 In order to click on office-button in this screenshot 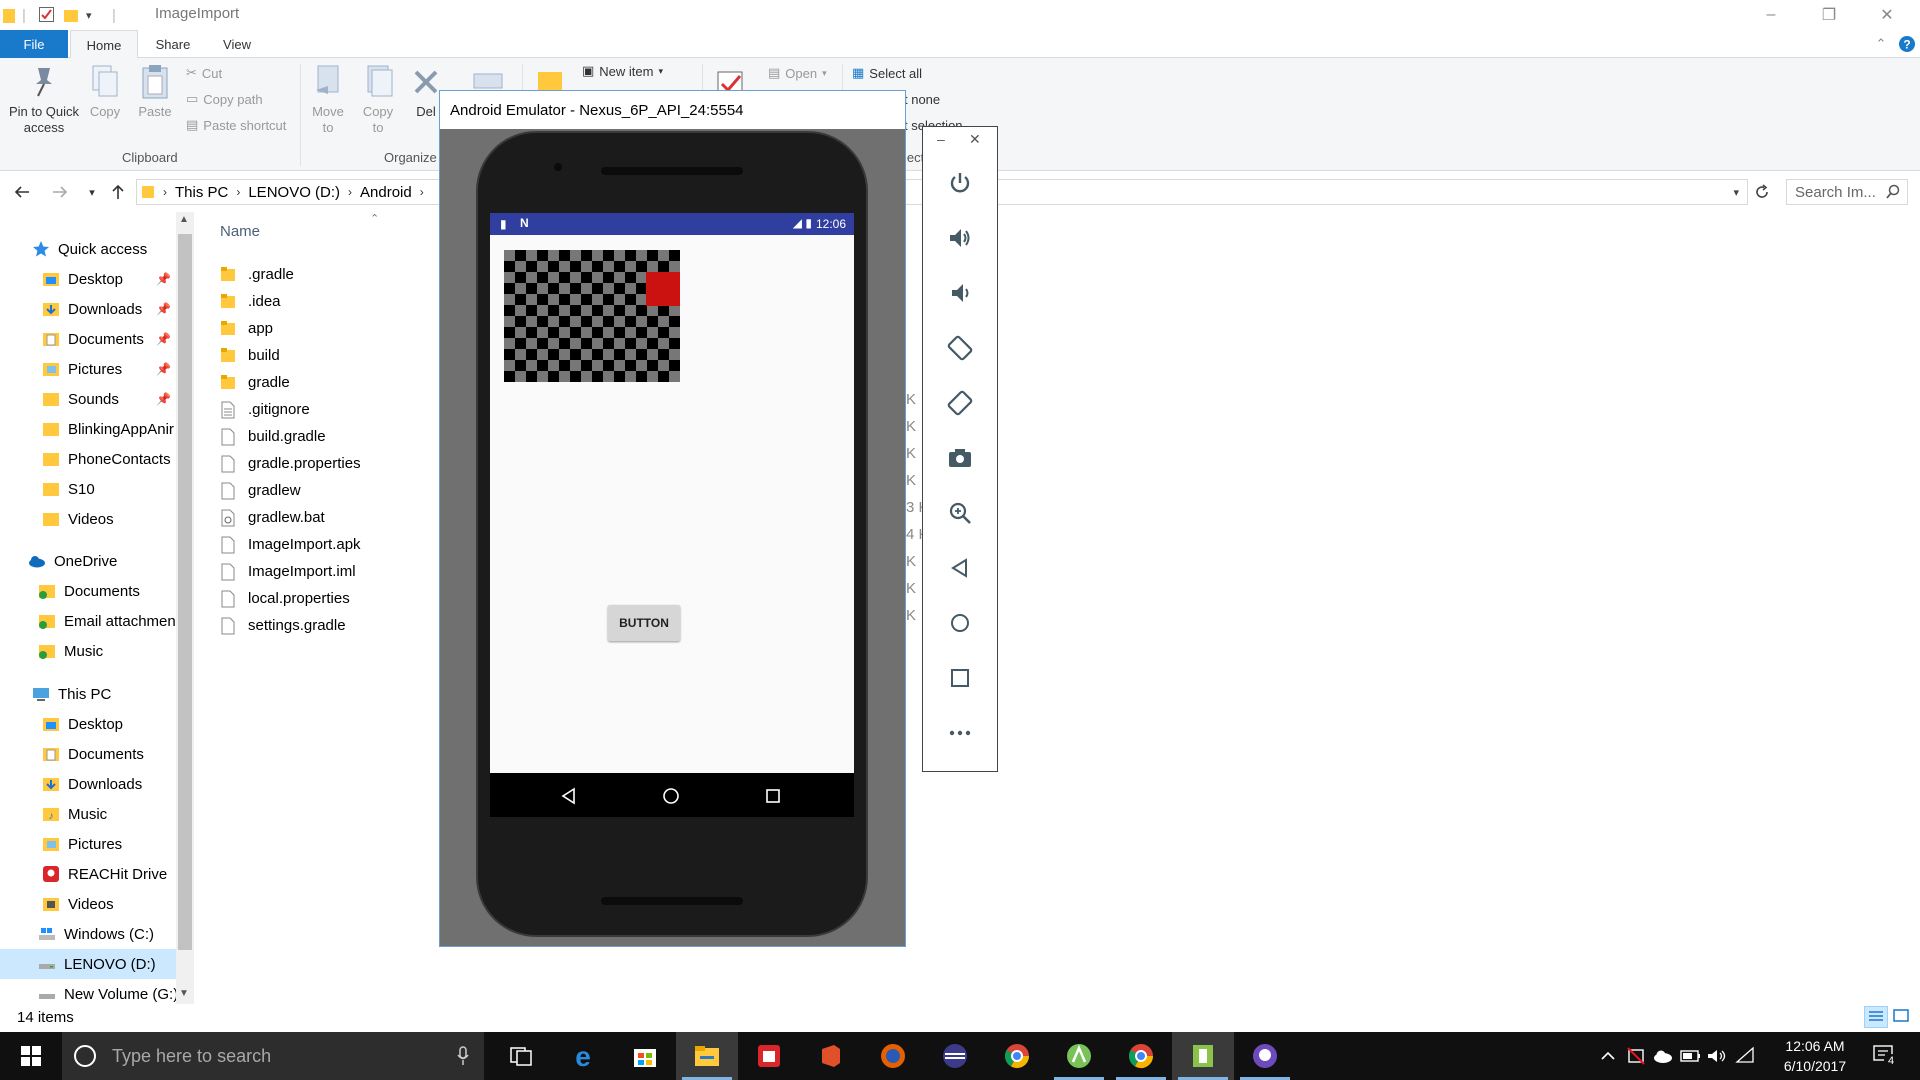, I will do `click(831, 1056)`.